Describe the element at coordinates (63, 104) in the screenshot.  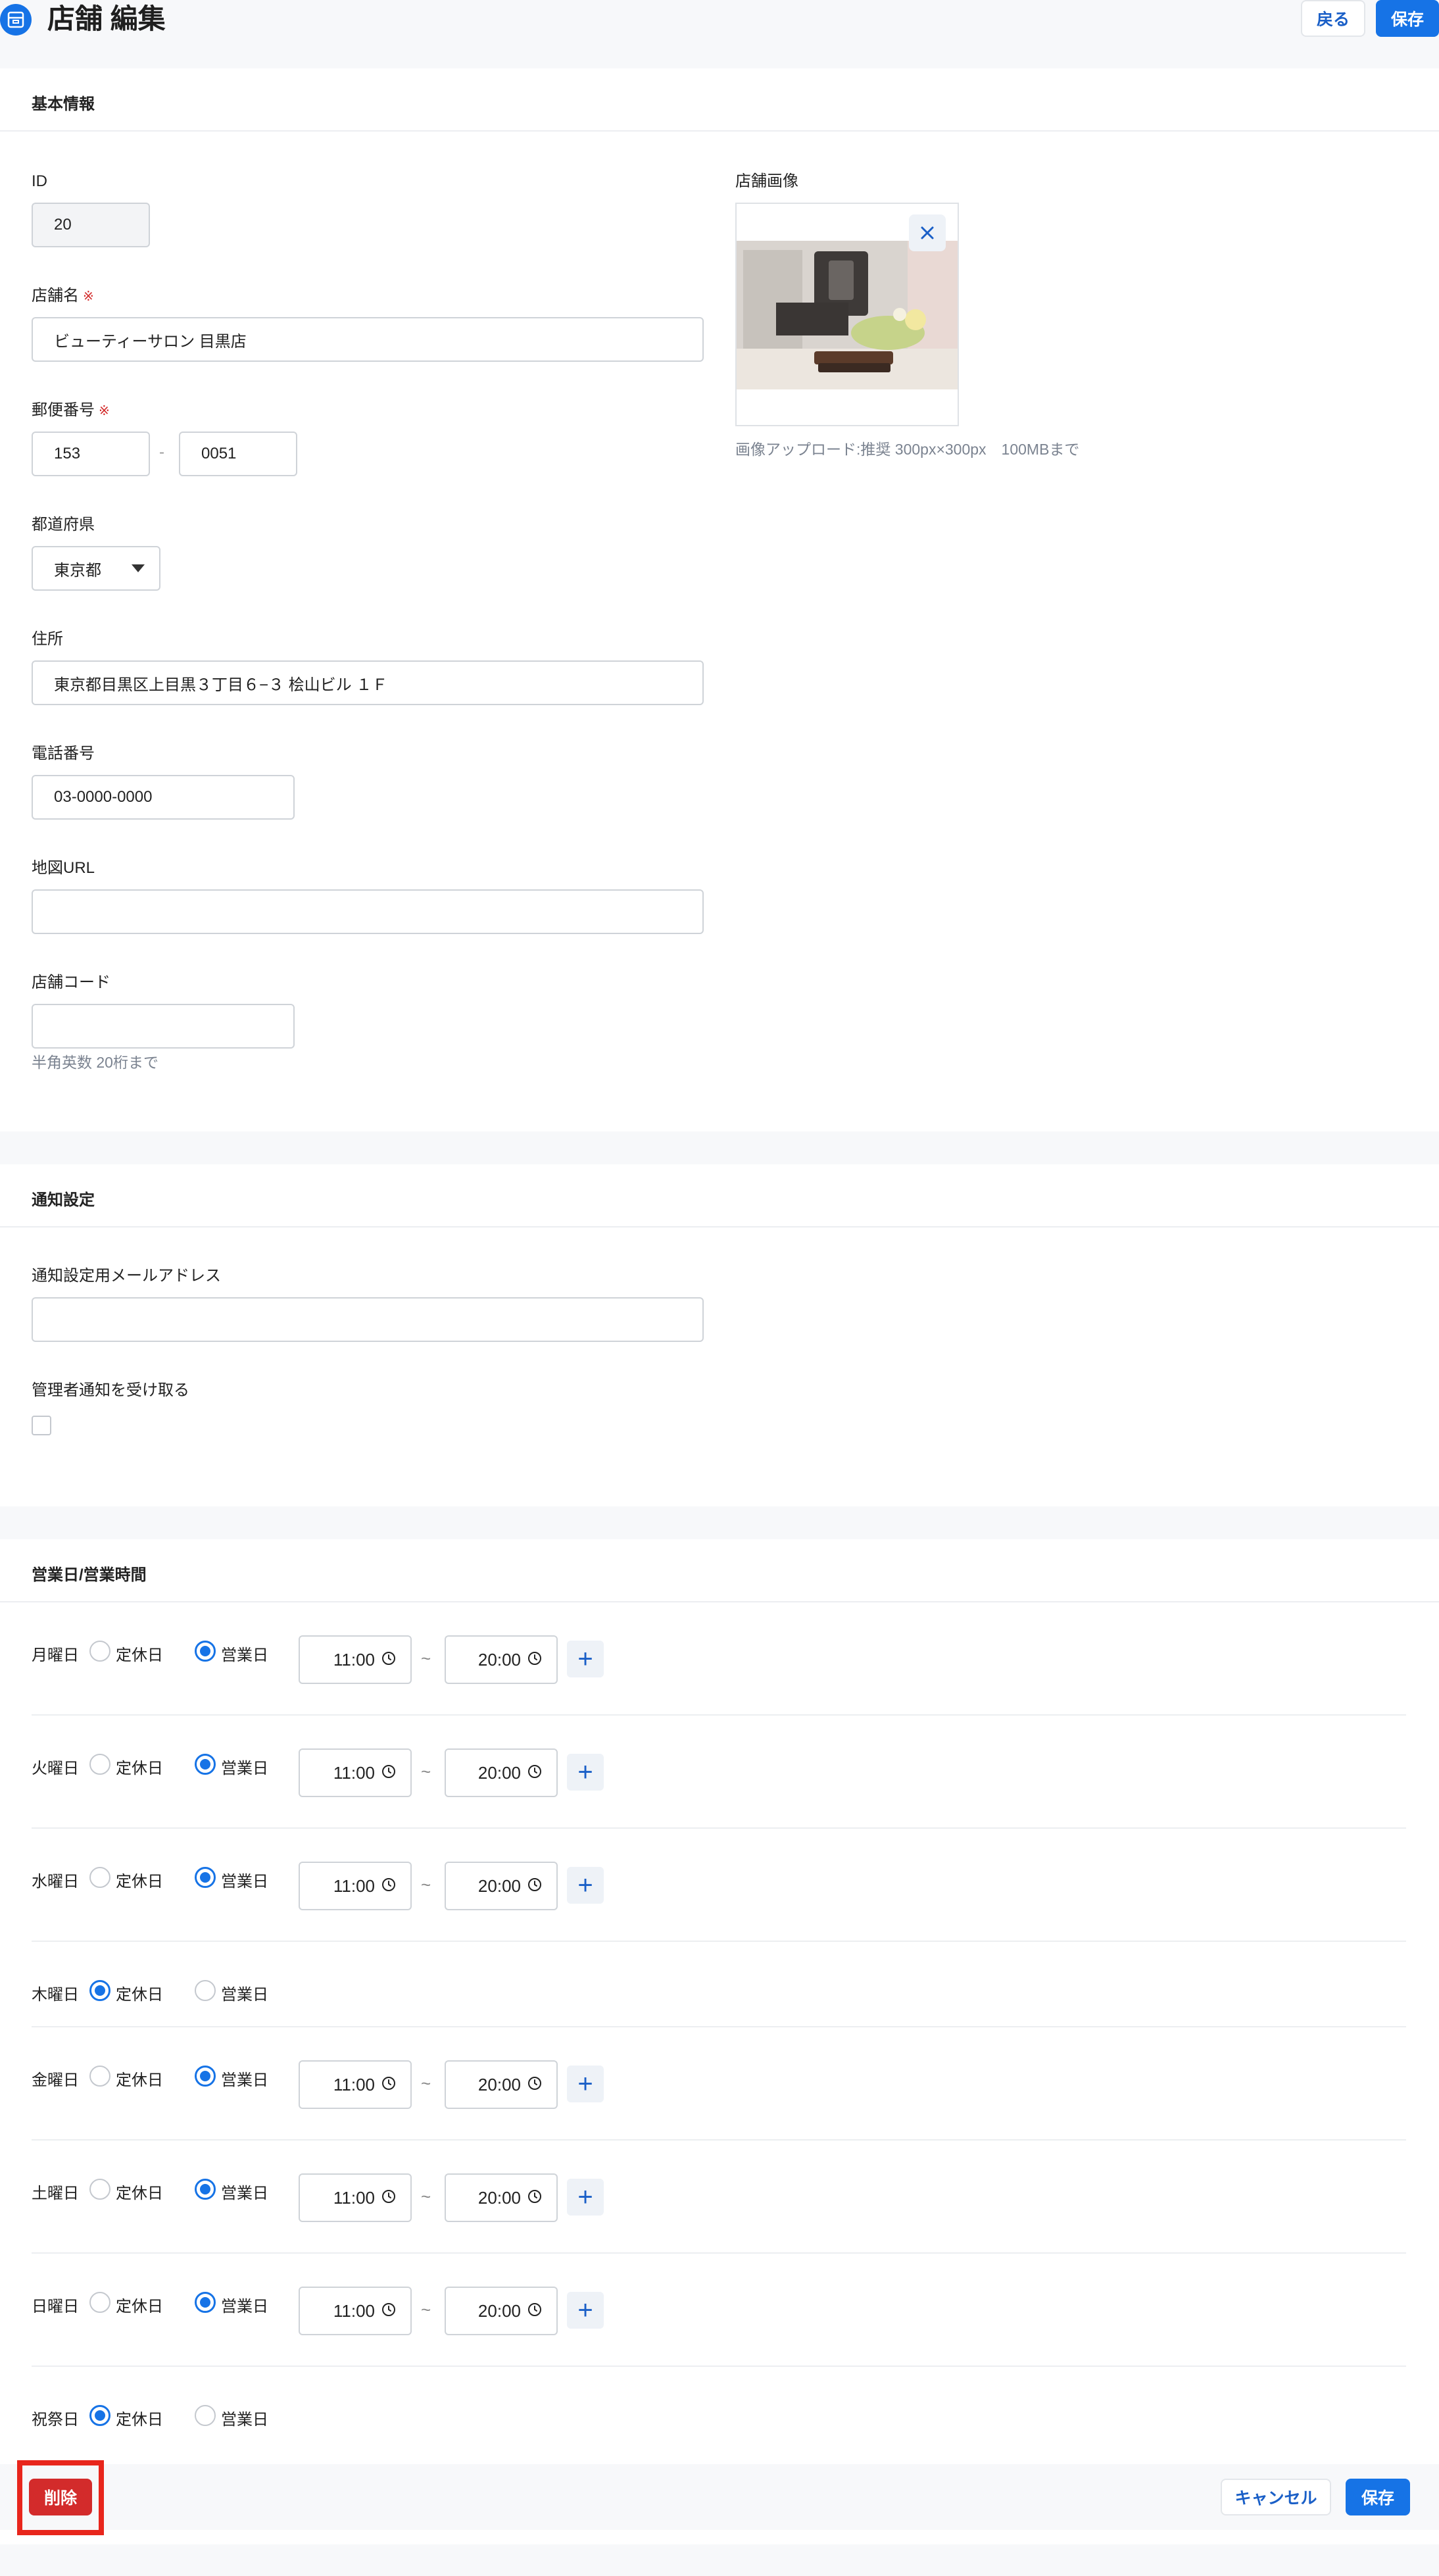
I see `basic-info-title: 基本情報` at that location.